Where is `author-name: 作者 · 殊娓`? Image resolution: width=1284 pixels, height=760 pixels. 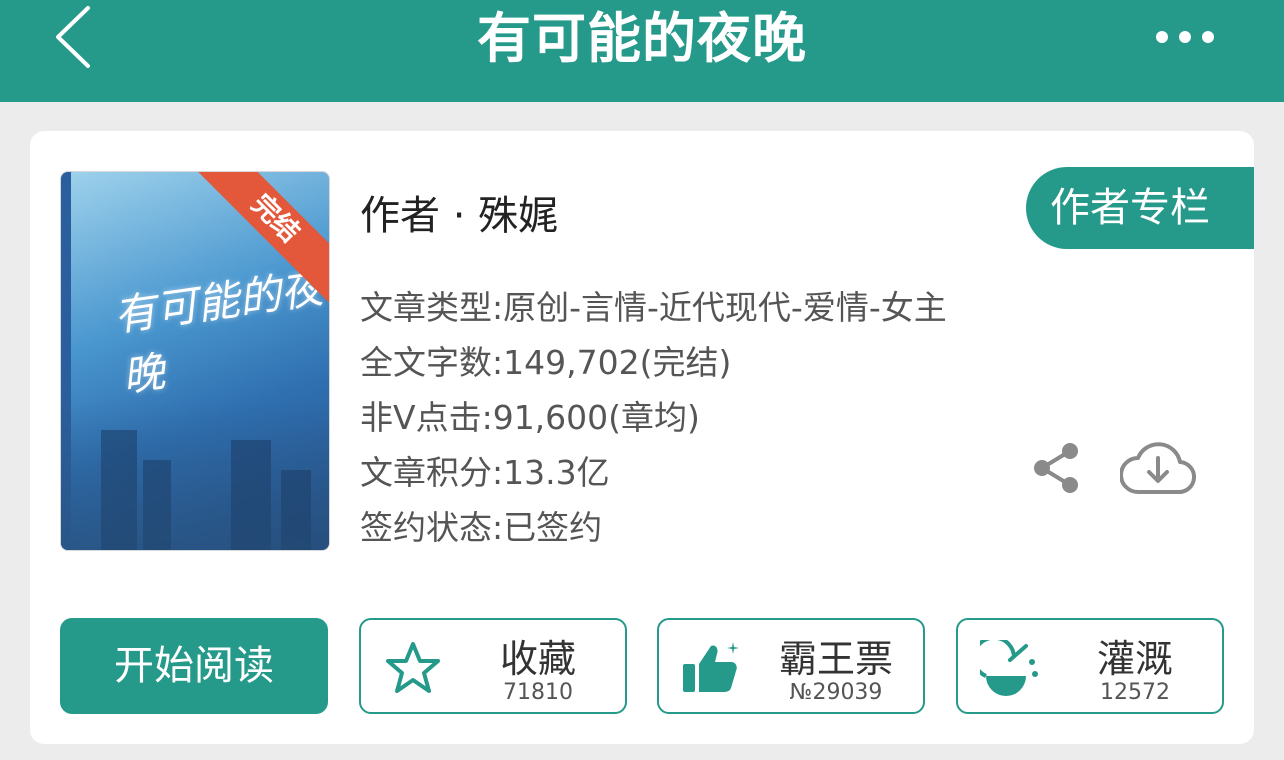 author-name: 作者 · 殊娓 is located at coordinates (459, 212).